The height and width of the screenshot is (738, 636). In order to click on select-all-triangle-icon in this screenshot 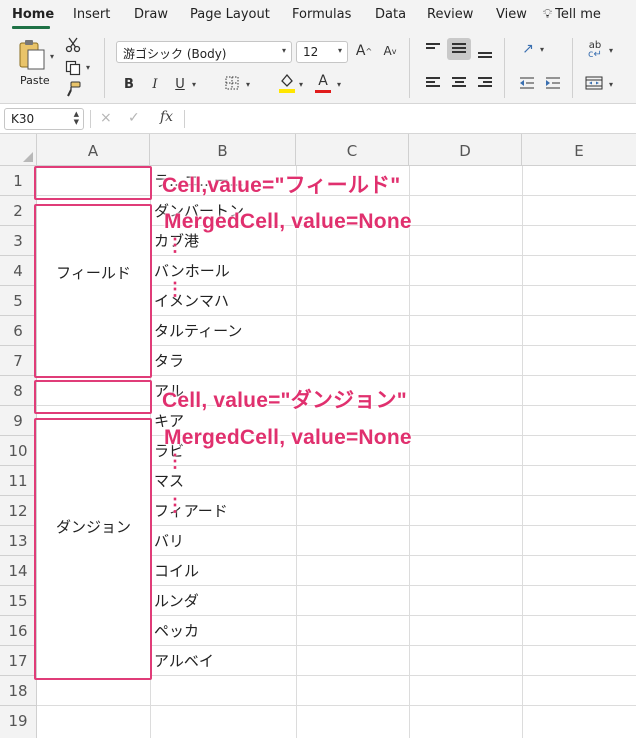, I will do `click(28, 157)`.